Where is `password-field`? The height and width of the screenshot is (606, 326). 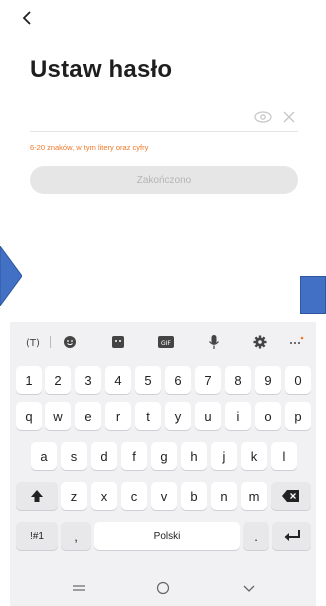
password-field is located at coordinates (164, 118).